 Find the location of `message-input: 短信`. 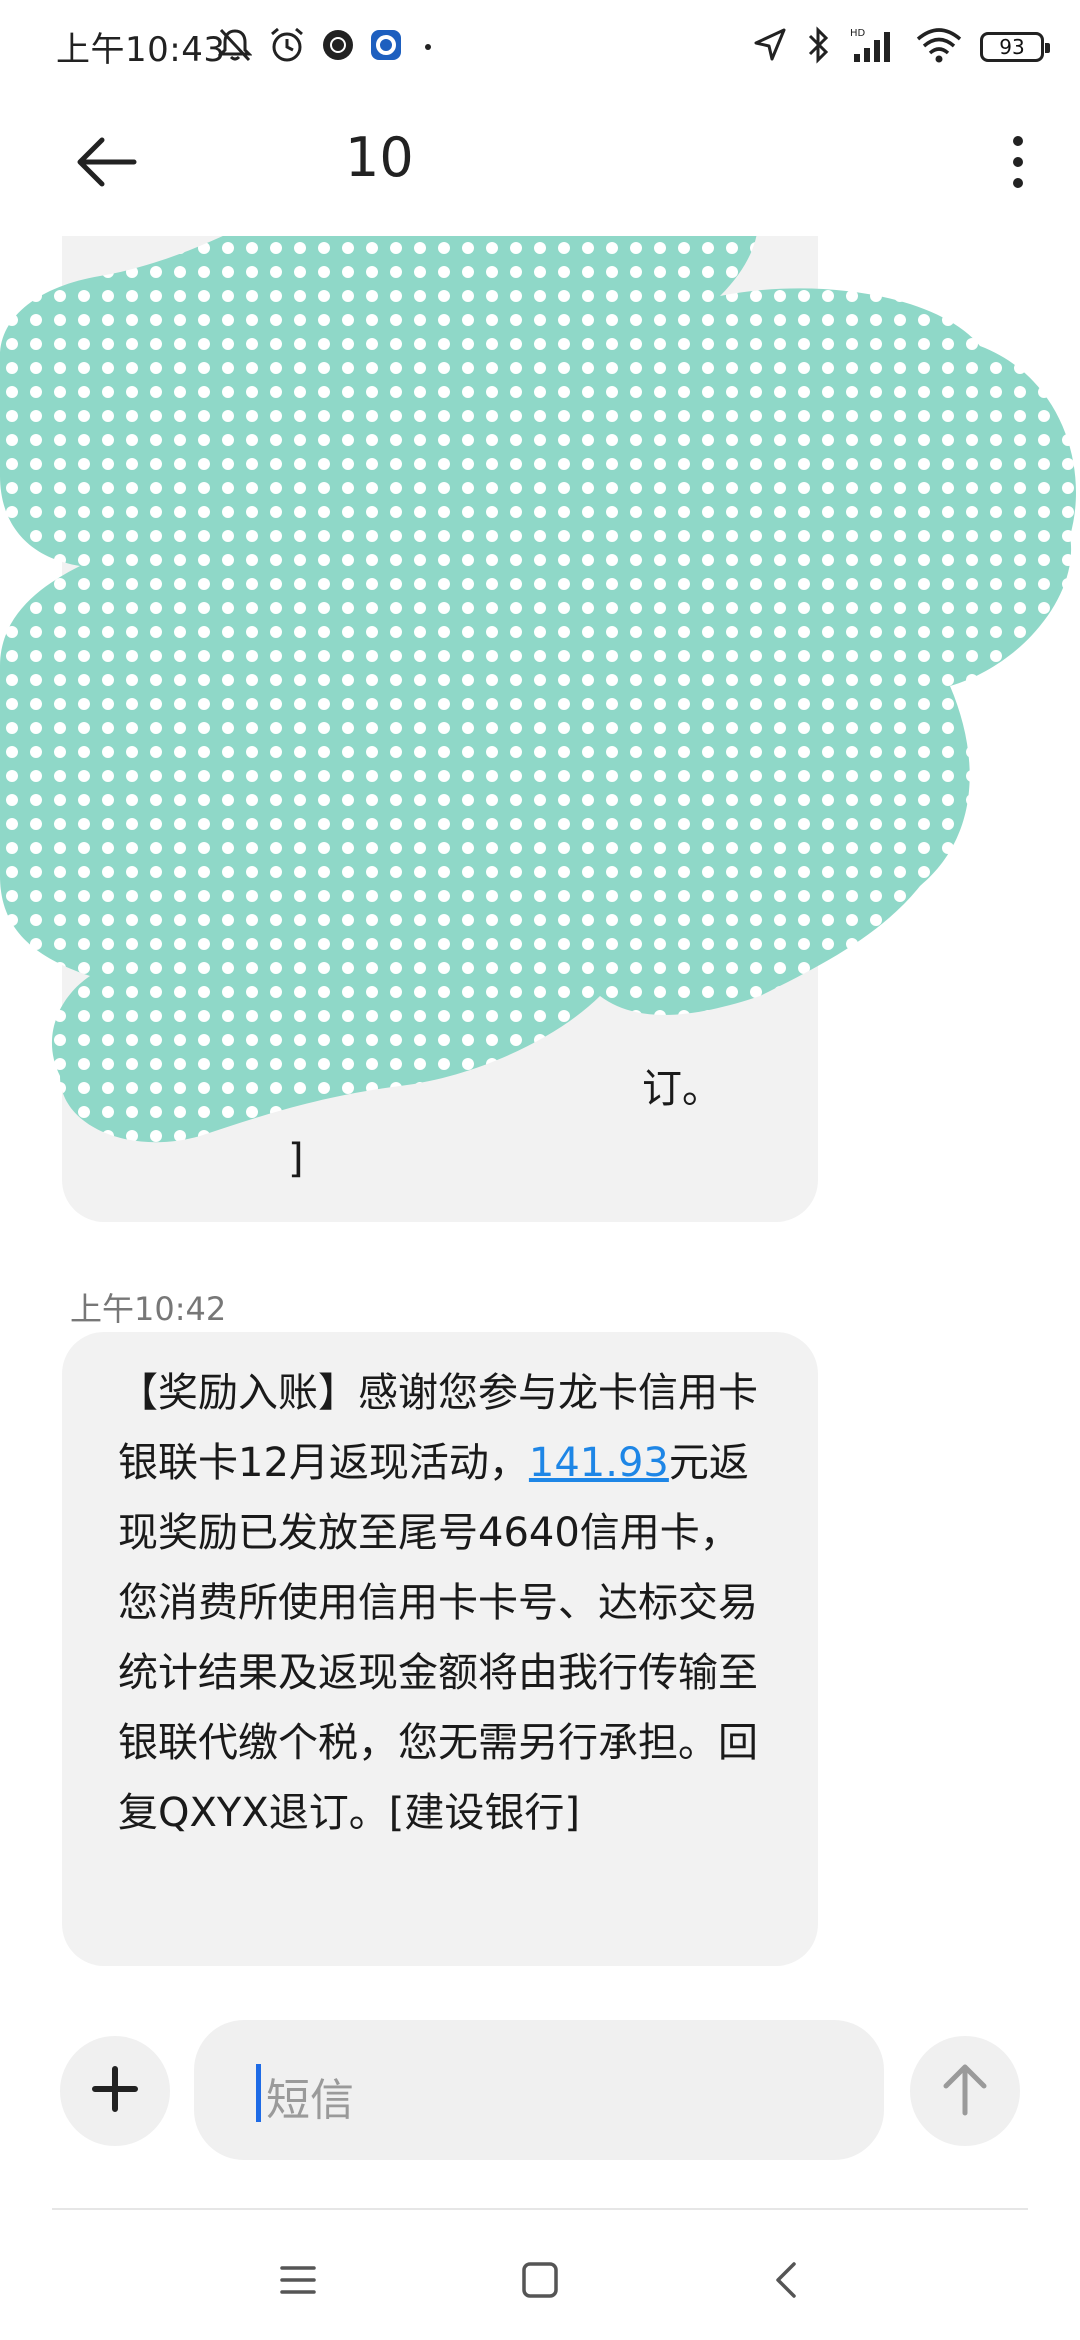

message-input: 短信 is located at coordinates (539, 2090).